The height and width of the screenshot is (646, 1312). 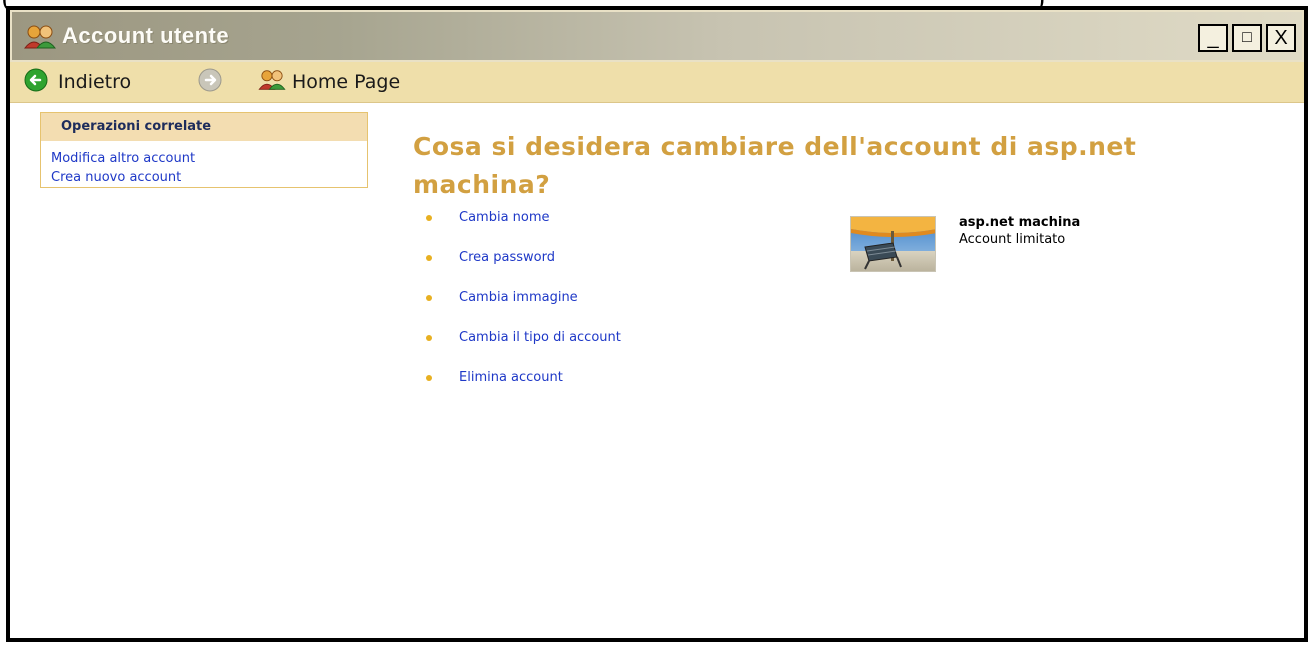 I want to click on related-tasks-title: Operazioni correlate, so click(x=204, y=127).